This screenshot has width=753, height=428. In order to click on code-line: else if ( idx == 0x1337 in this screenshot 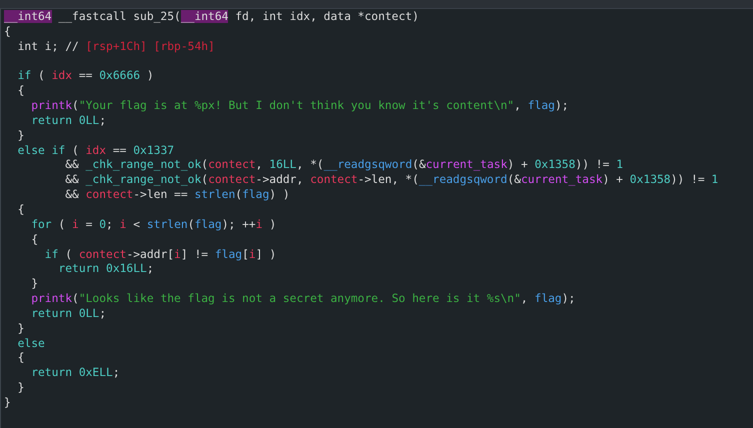, I will do `click(96, 151)`.